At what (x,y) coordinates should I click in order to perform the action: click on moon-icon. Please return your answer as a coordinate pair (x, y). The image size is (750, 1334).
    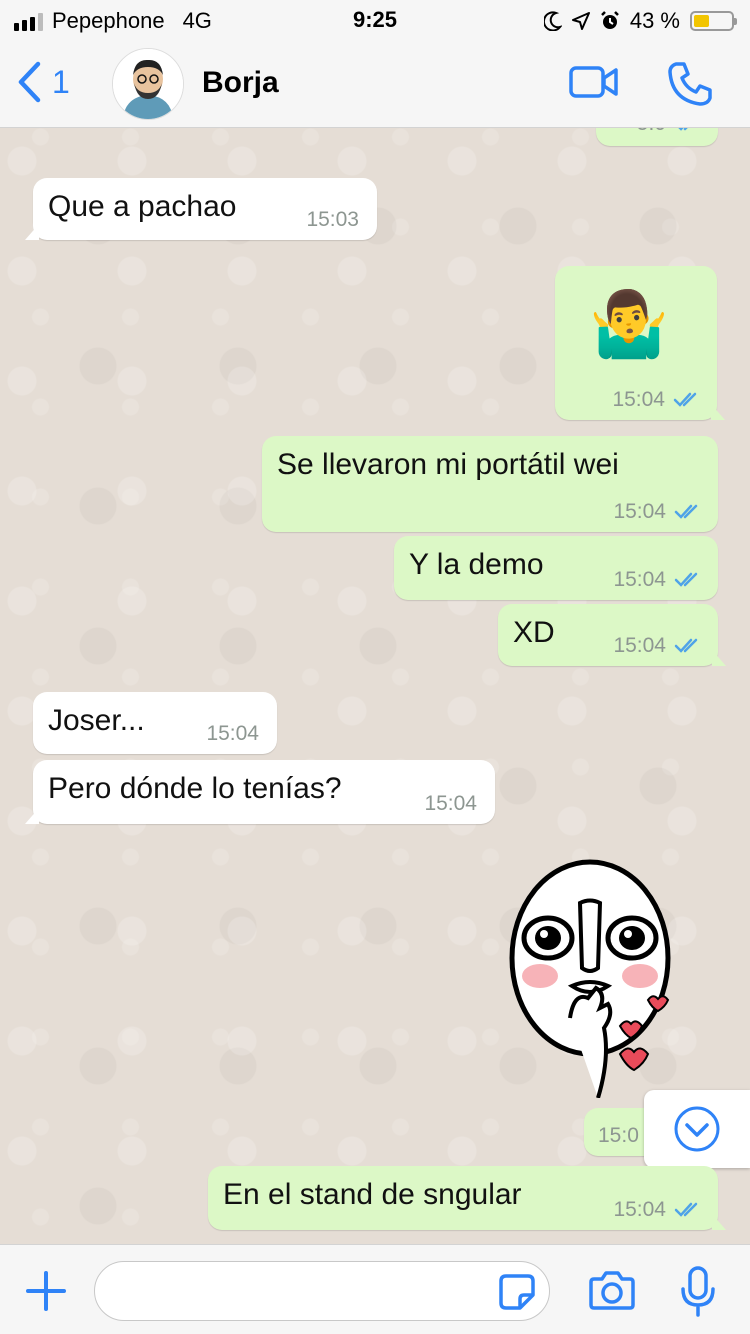
    Looking at the image, I should click on (552, 21).